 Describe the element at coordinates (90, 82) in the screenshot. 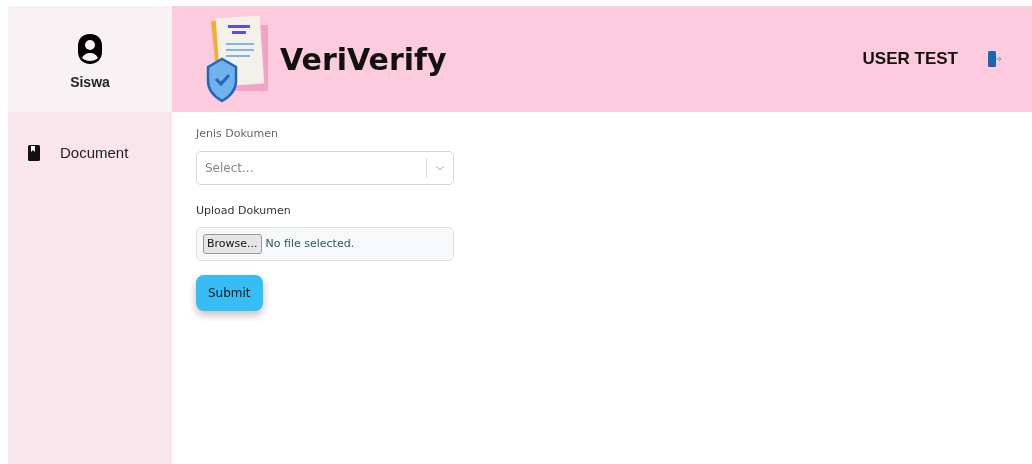

I see `user-role-label: Siswa` at that location.